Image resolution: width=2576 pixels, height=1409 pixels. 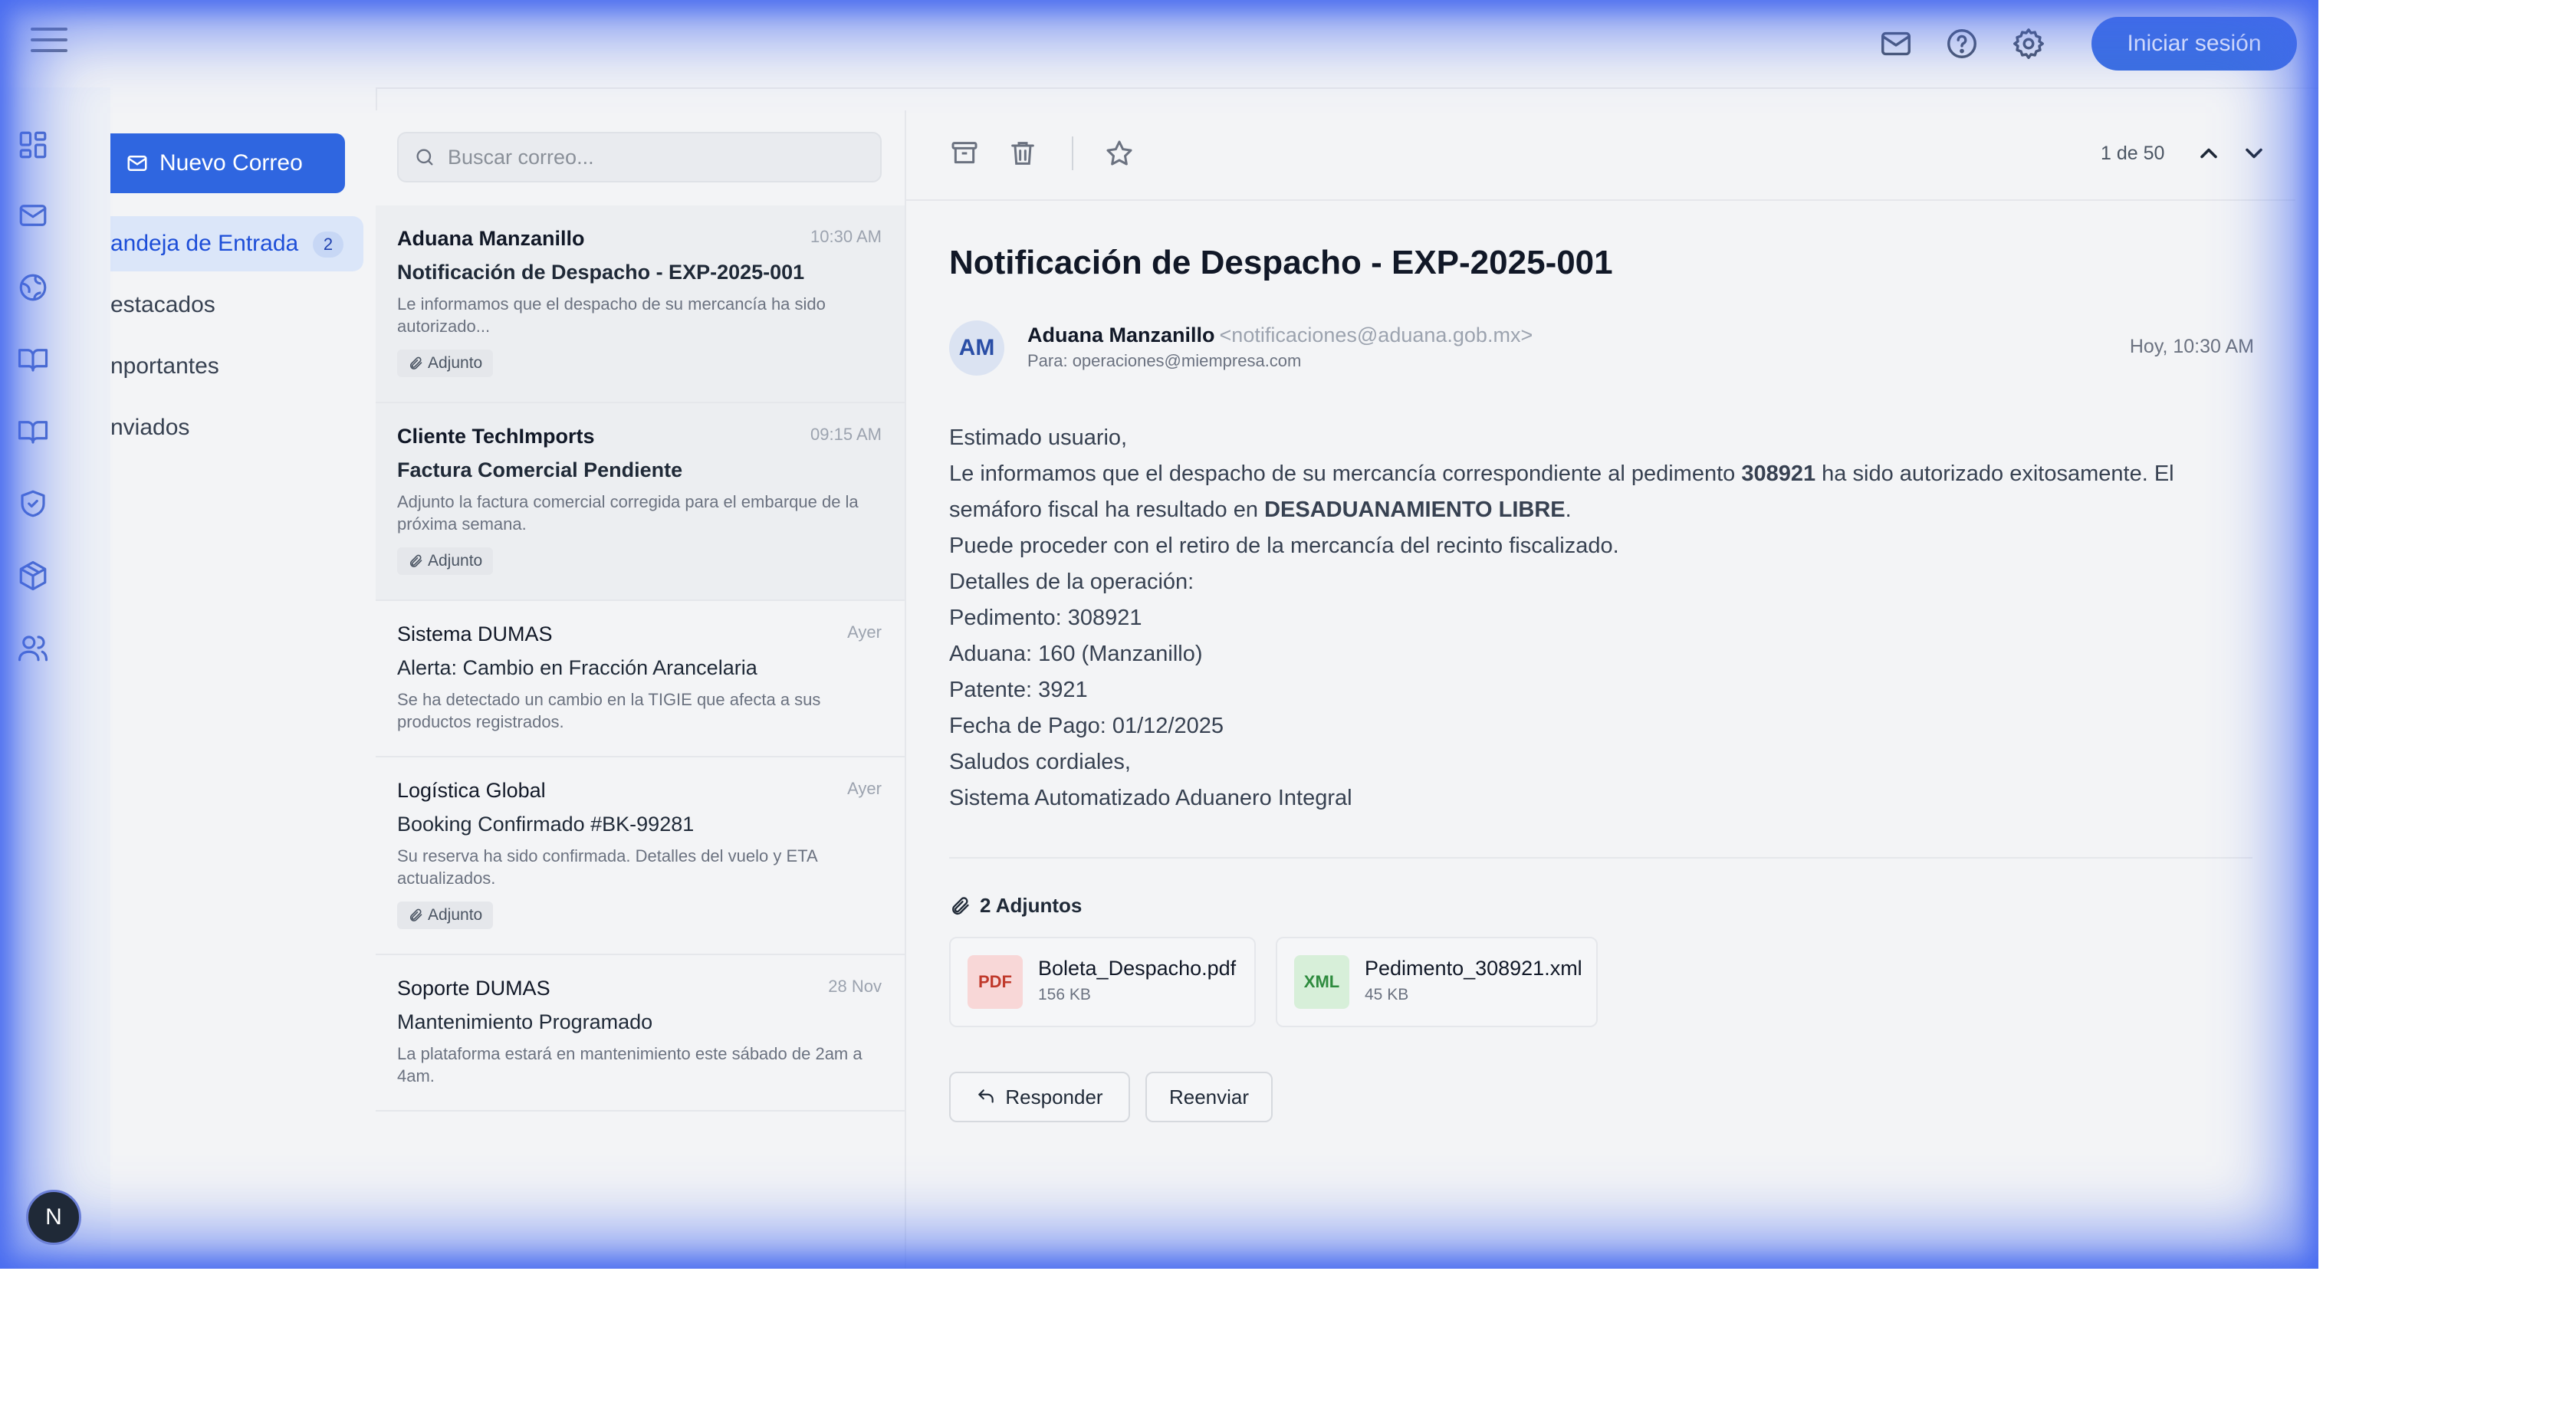 What do you see at coordinates (525, 1021) in the screenshot?
I see `email-subject: Mantenimiento Programado` at bounding box center [525, 1021].